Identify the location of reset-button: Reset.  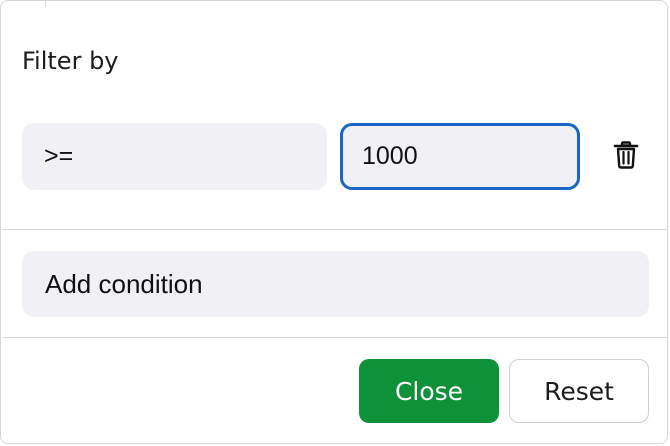
(579, 391).